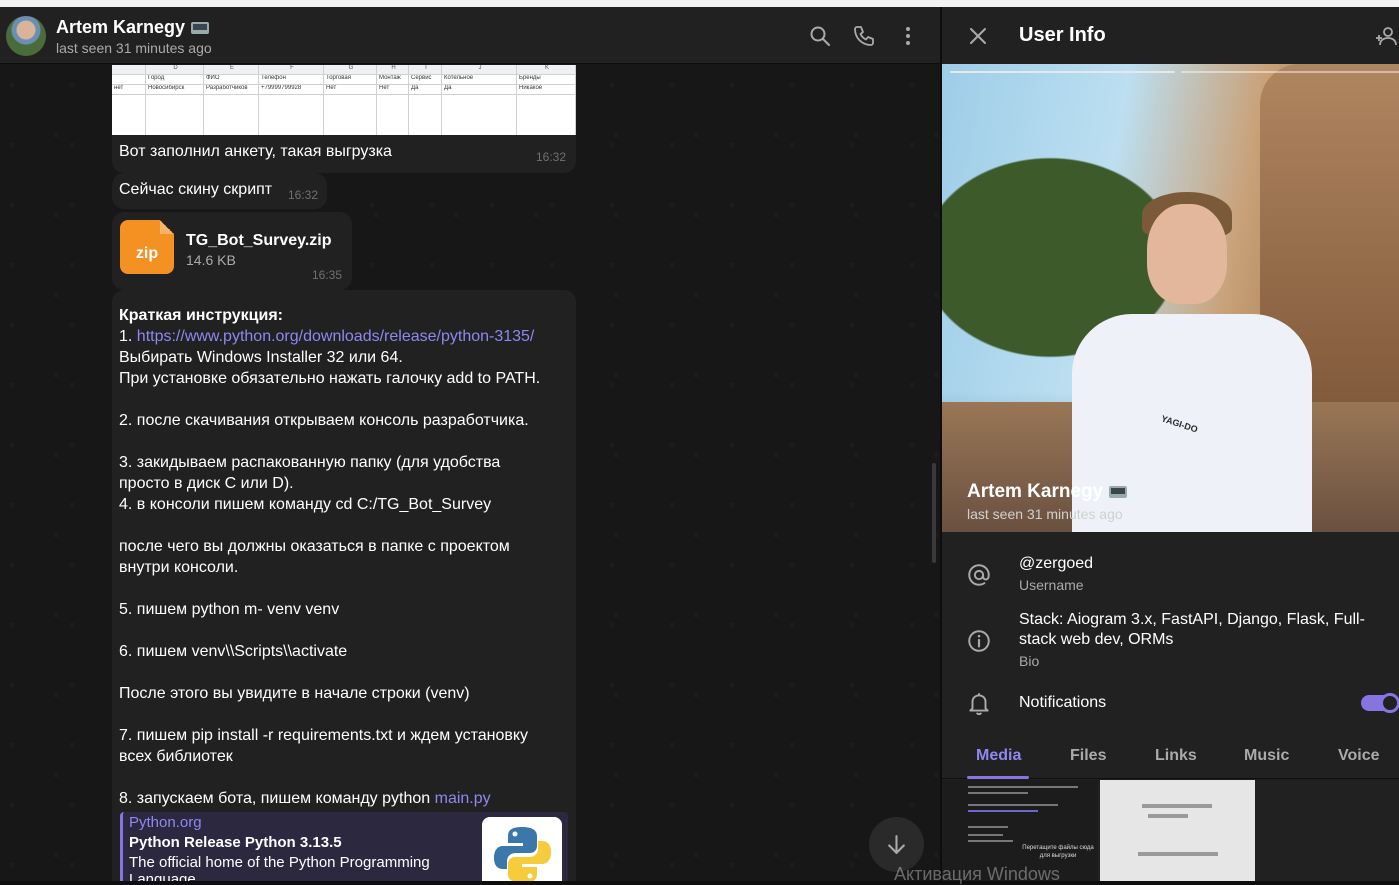  What do you see at coordinates (470, 35) in the screenshot?
I see `chat-header: Artem Karnegy last seen 31 minutes ago` at bounding box center [470, 35].